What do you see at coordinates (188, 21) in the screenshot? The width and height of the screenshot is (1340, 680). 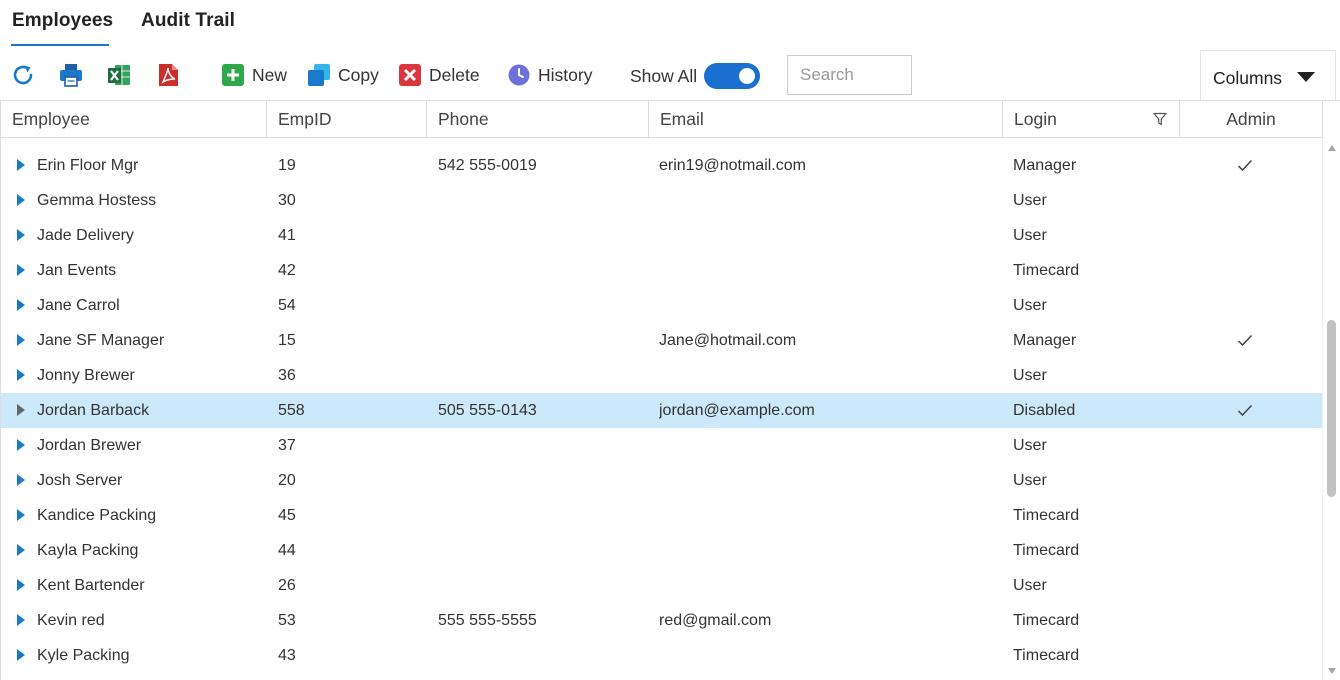 I see `tab-audit-trail: Audit Trail` at bounding box center [188, 21].